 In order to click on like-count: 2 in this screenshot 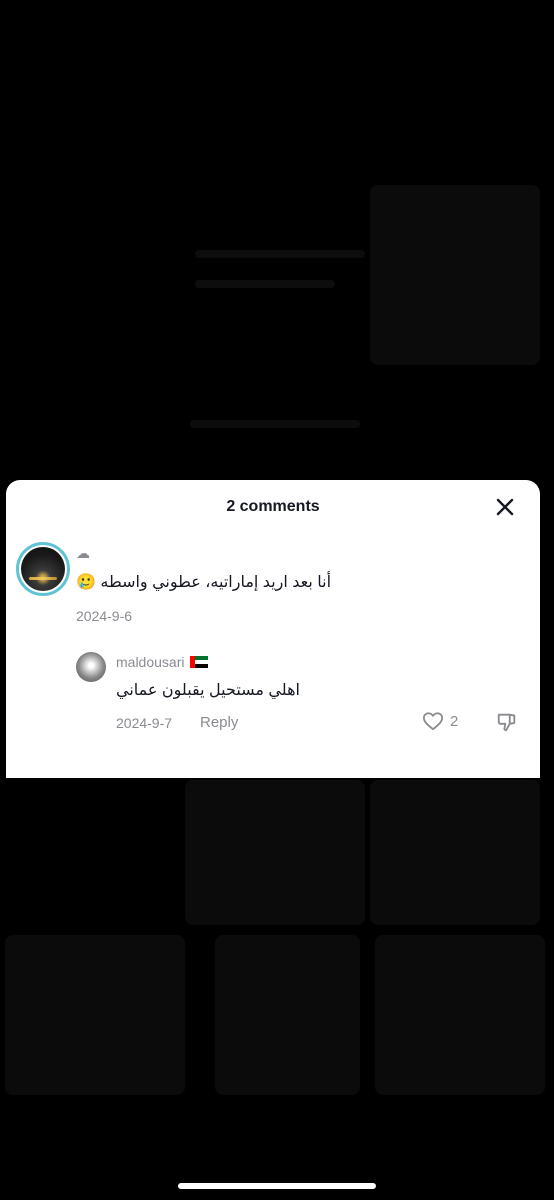, I will do `click(454, 721)`.